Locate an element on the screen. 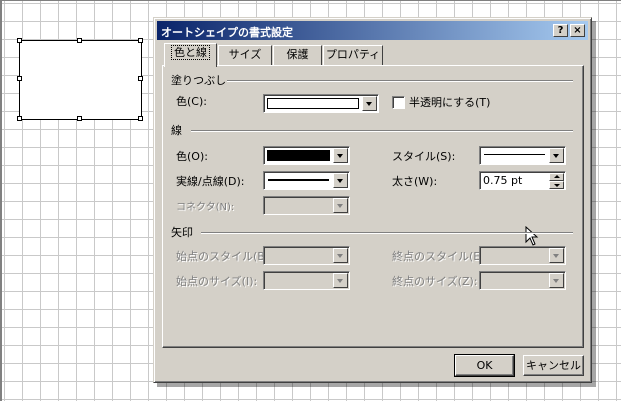  spin-down-icon is located at coordinates (556, 185).